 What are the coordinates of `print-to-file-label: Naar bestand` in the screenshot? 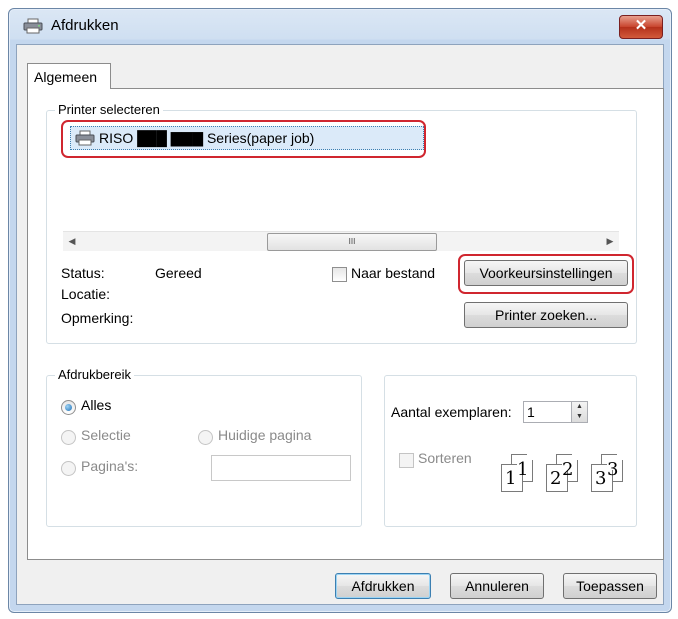 It's located at (393, 273).